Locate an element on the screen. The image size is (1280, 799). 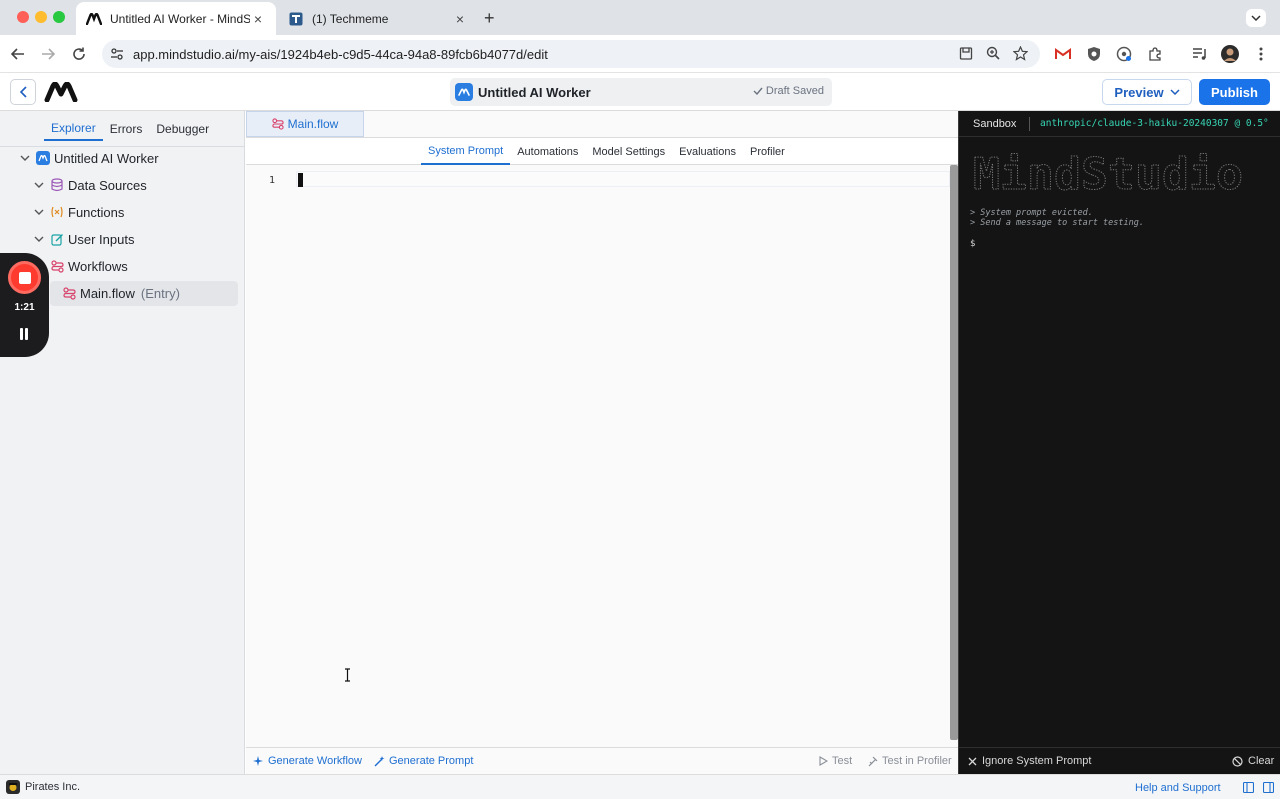
system-prompt-editor is located at coordinates (623, 179).